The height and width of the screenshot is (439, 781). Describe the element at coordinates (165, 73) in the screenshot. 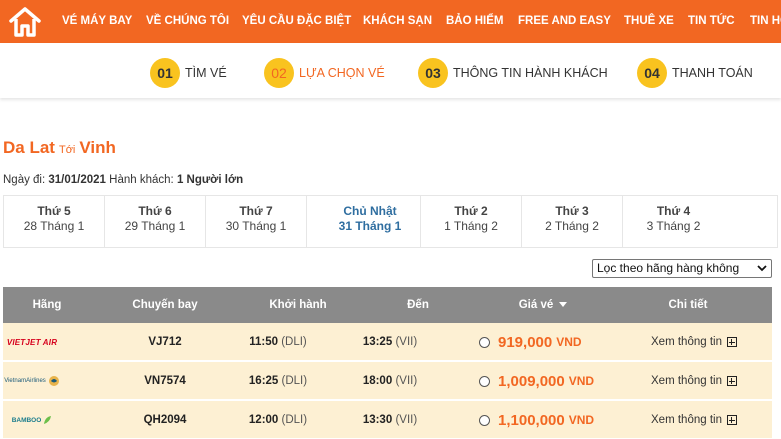

I see `step-number: 01` at that location.